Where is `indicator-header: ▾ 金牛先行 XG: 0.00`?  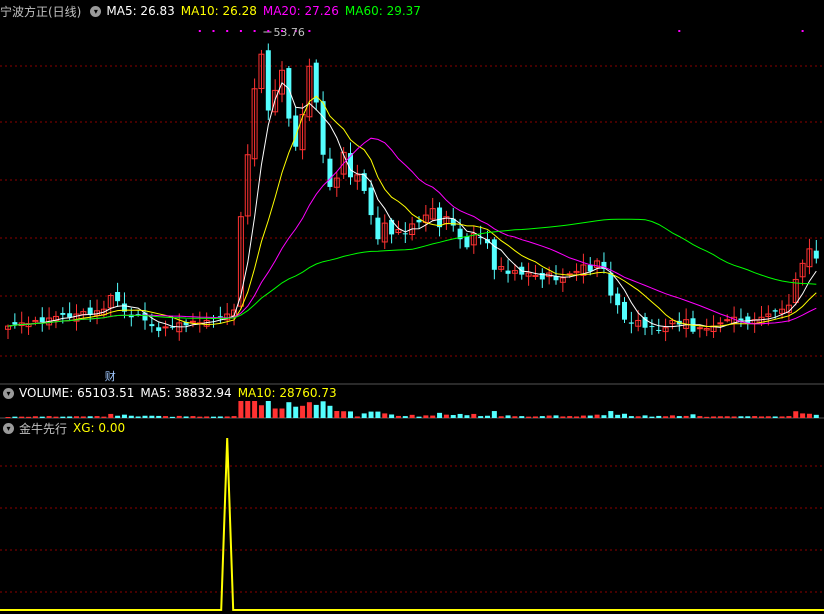
indicator-header: ▾ 金牛先行 XG: 0.00 is located at coordinates (65, 428).